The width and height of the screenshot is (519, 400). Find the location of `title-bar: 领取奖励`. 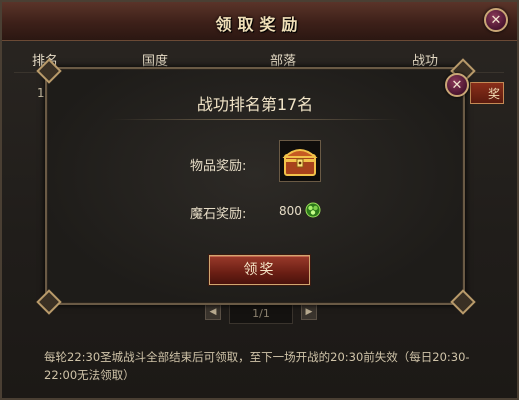

title-bar: 领取奖励 is located at coordinates (259, 21).